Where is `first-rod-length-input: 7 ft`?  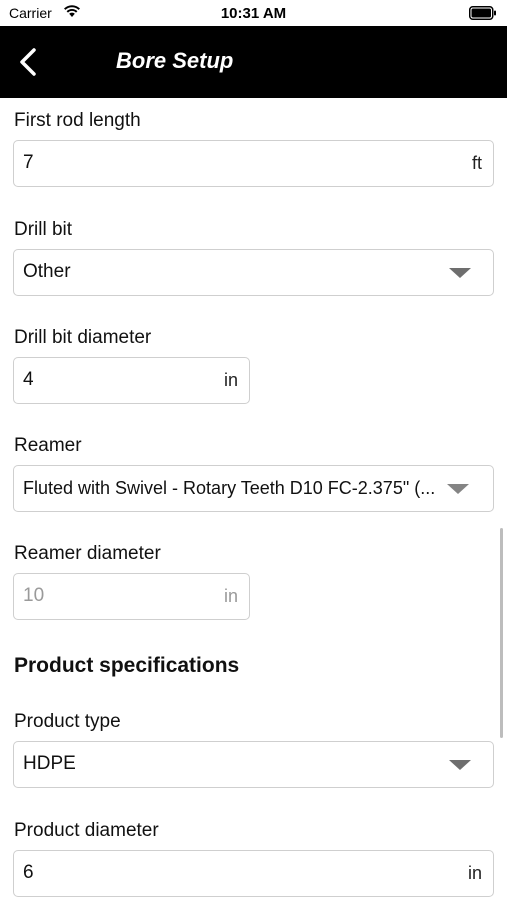 first-rod-length-input: 7 ft is located at coordinates (253, 163).